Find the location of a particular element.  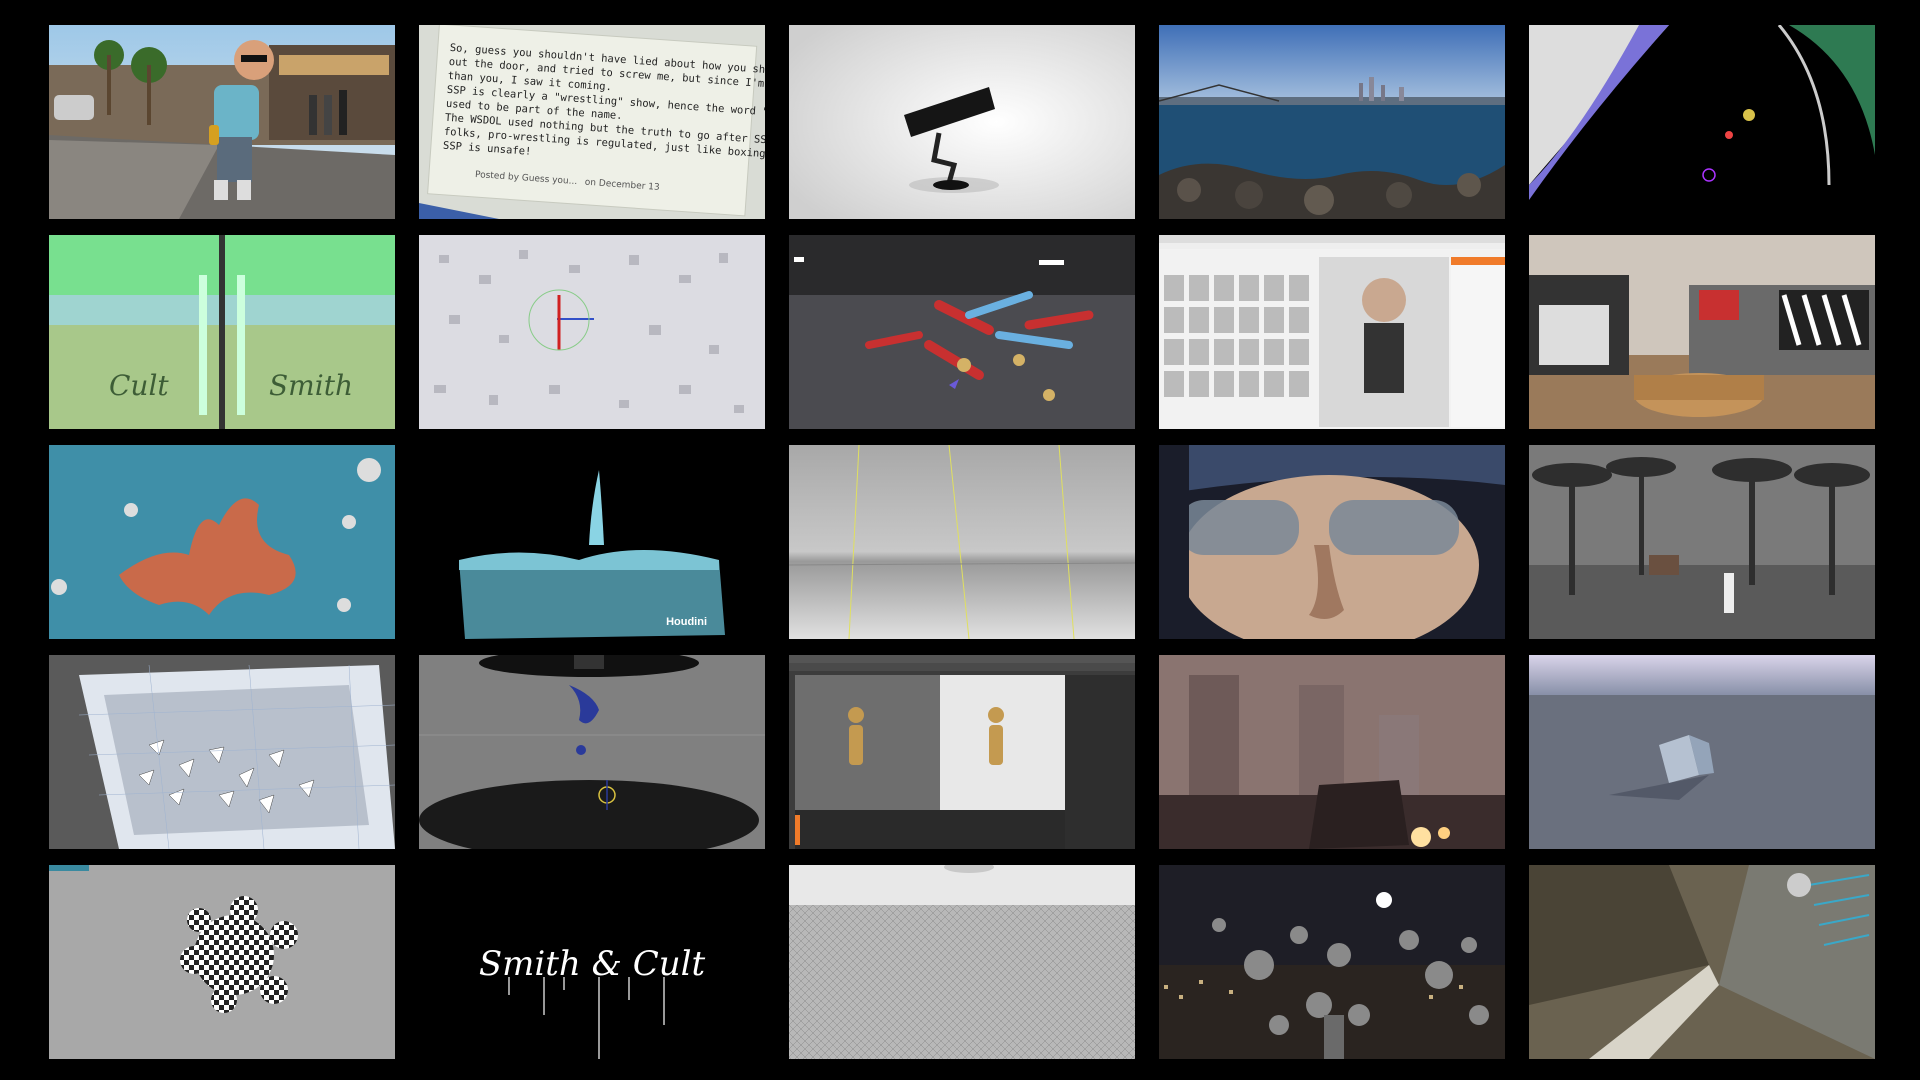

thumbnail-checker-sphere is located at coordinates (222, 962).